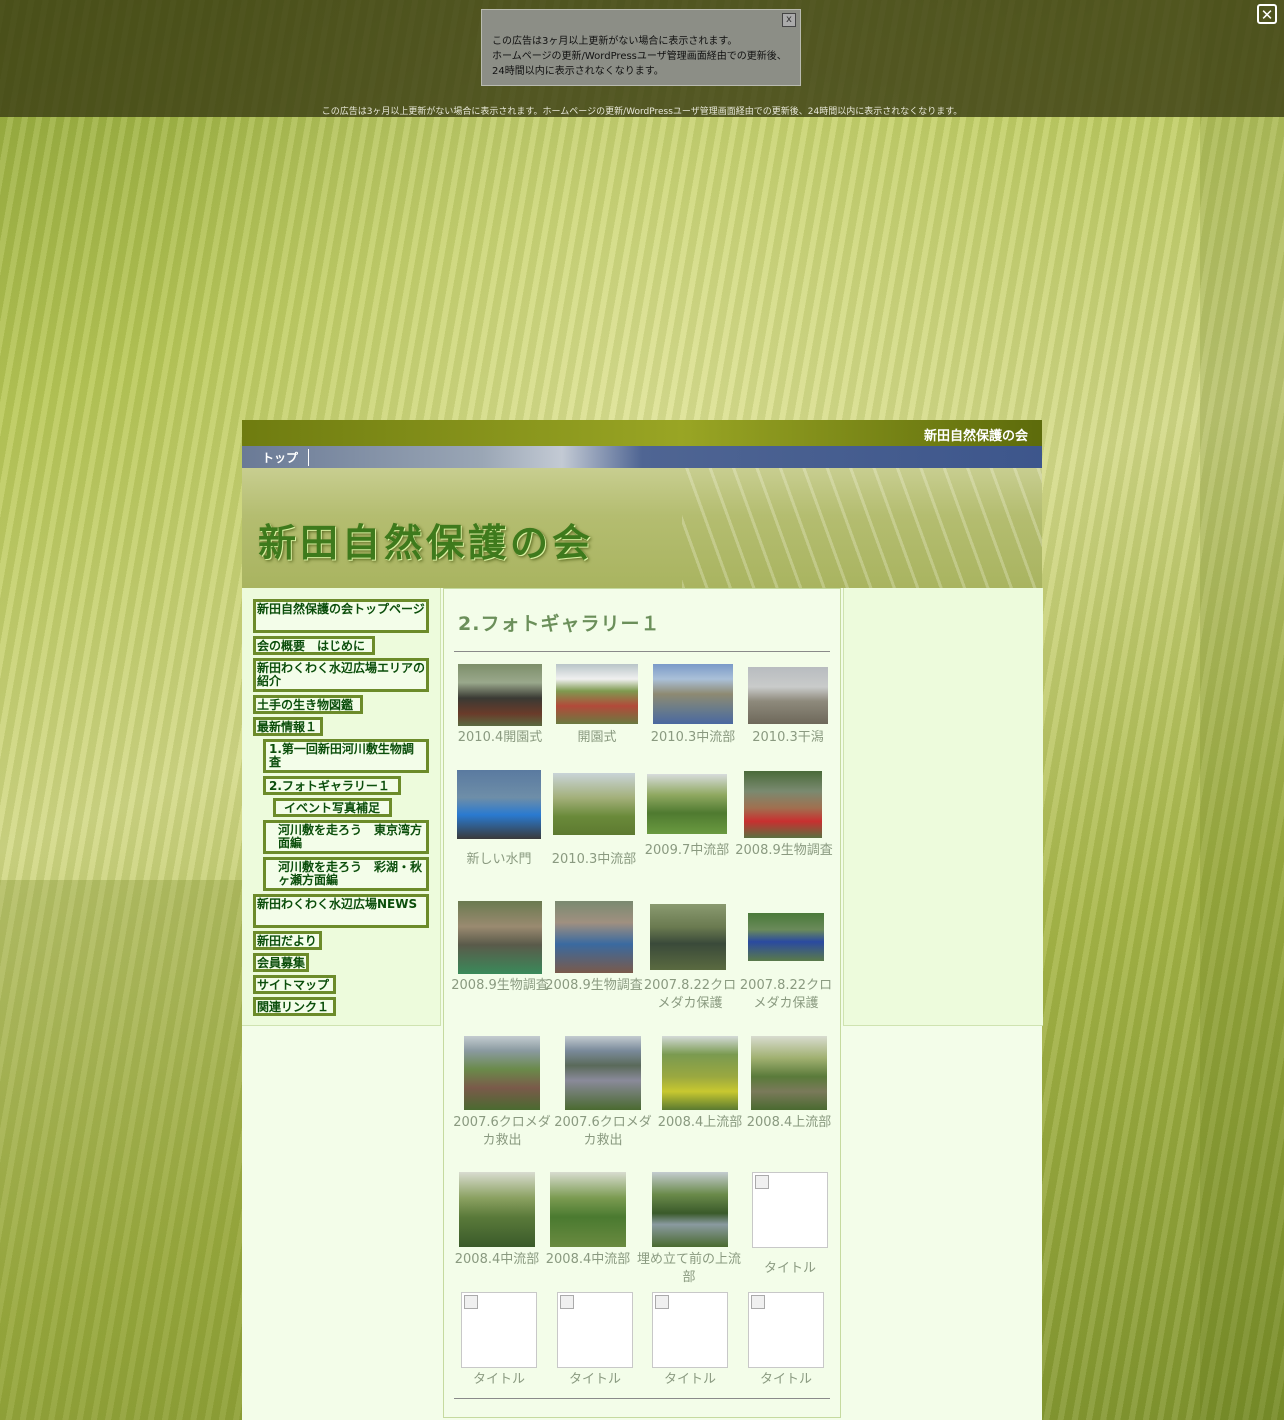 The image size is (1284, 1420). What do you see at coordinates (1267, 14) in the screenshot?
I see `ad-close-icon: ✕` at bounding box center [1267, 14].